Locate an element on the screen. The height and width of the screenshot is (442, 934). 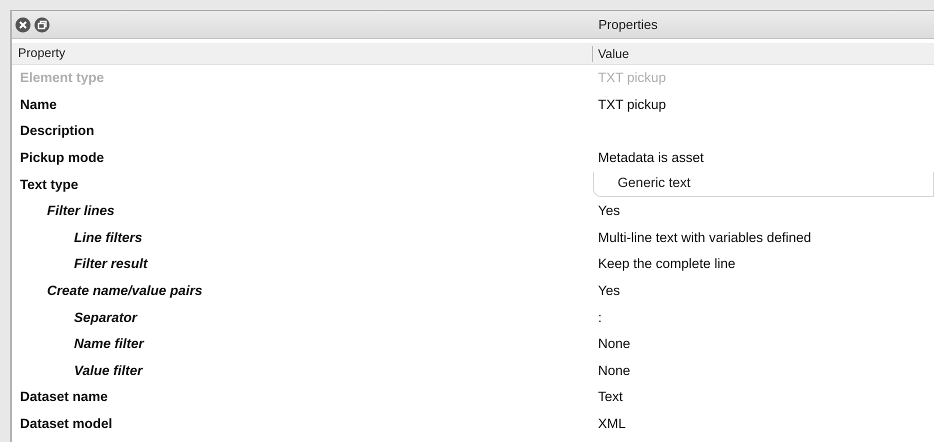
property-value: : is located at coordinates (599, 317).